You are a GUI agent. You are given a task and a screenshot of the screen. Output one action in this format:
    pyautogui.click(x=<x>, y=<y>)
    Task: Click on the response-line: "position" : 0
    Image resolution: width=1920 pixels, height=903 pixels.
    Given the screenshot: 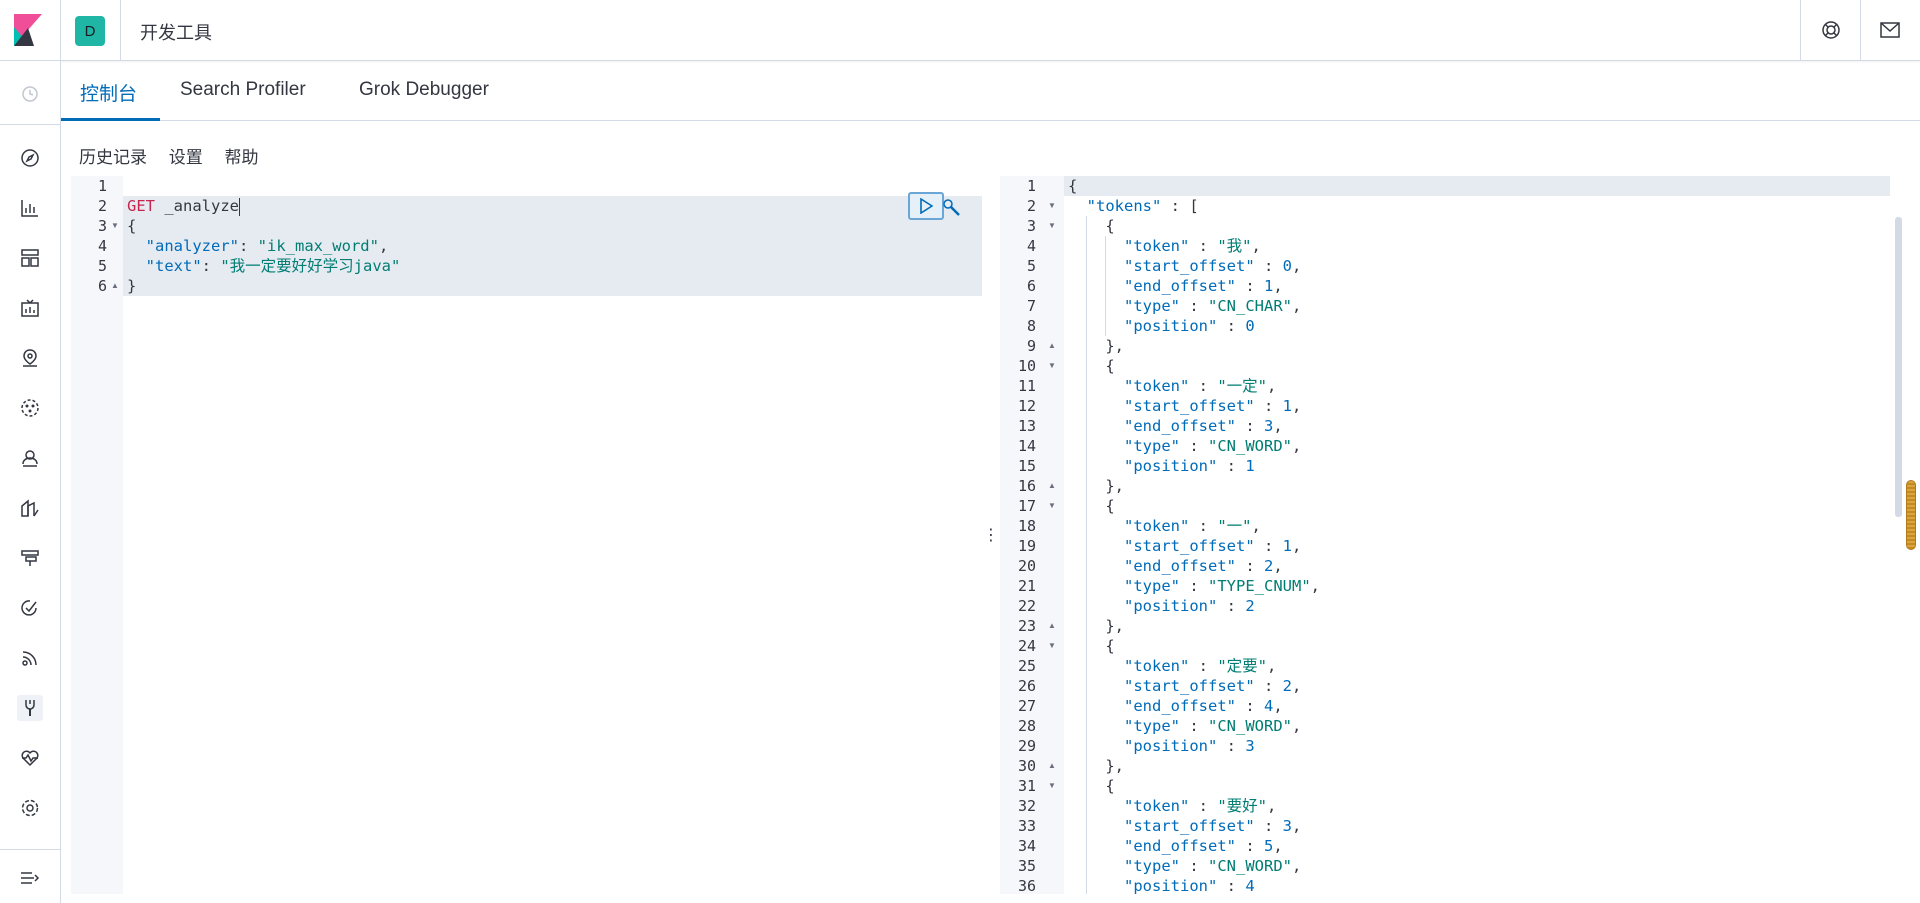 What is the action you would take?
    pyautogui.click(x=1189, y=326)
    